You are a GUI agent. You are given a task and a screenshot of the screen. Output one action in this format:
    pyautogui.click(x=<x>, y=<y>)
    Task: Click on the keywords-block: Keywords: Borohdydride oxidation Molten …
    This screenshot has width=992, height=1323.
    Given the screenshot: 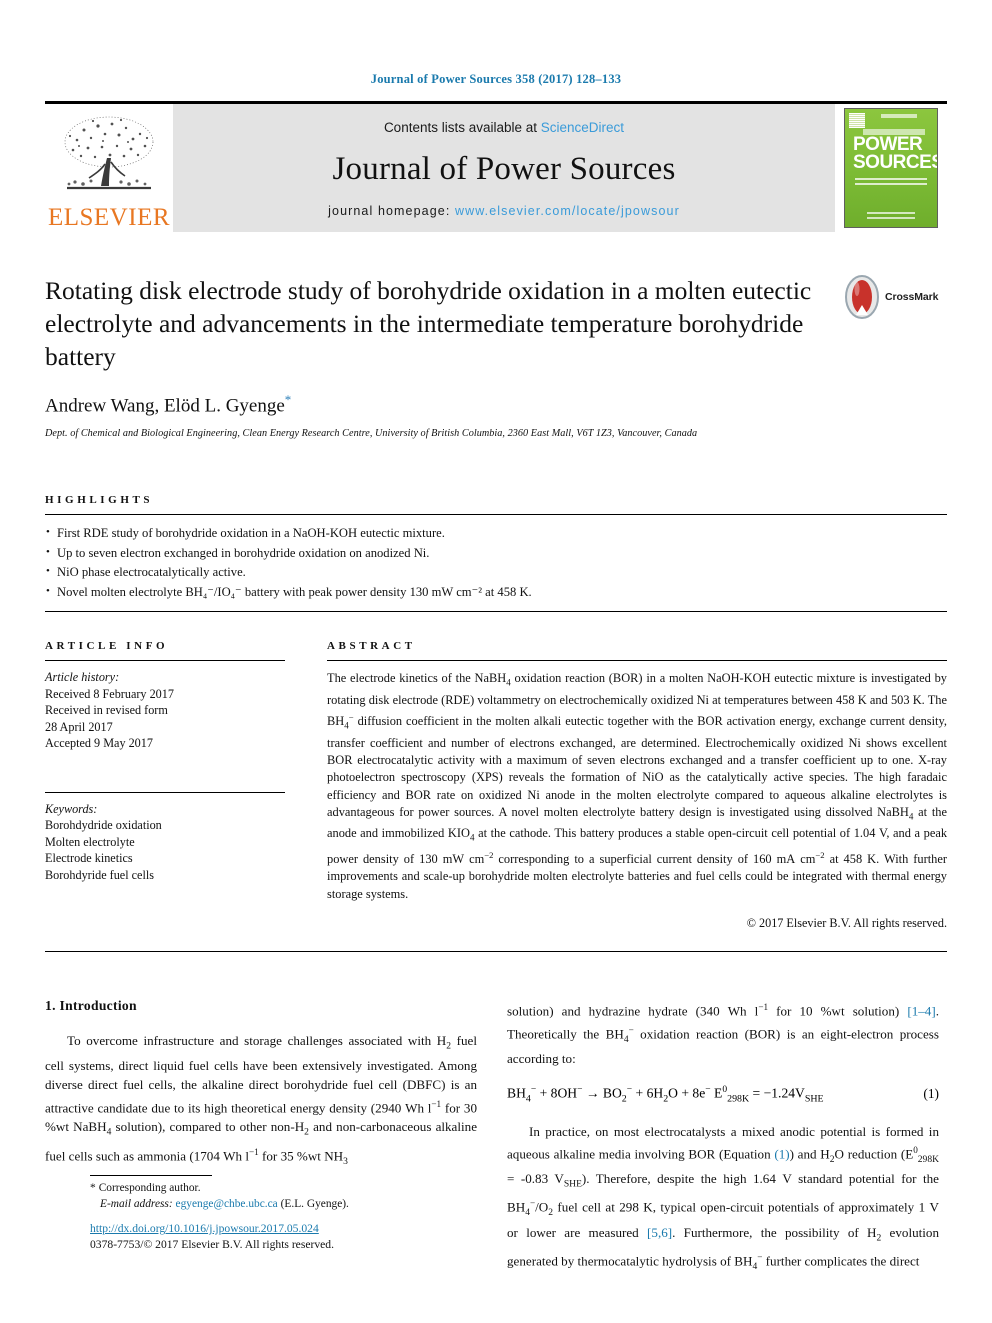 What is the action you would take?
    pyautogui.click(x=165, y=842)
    